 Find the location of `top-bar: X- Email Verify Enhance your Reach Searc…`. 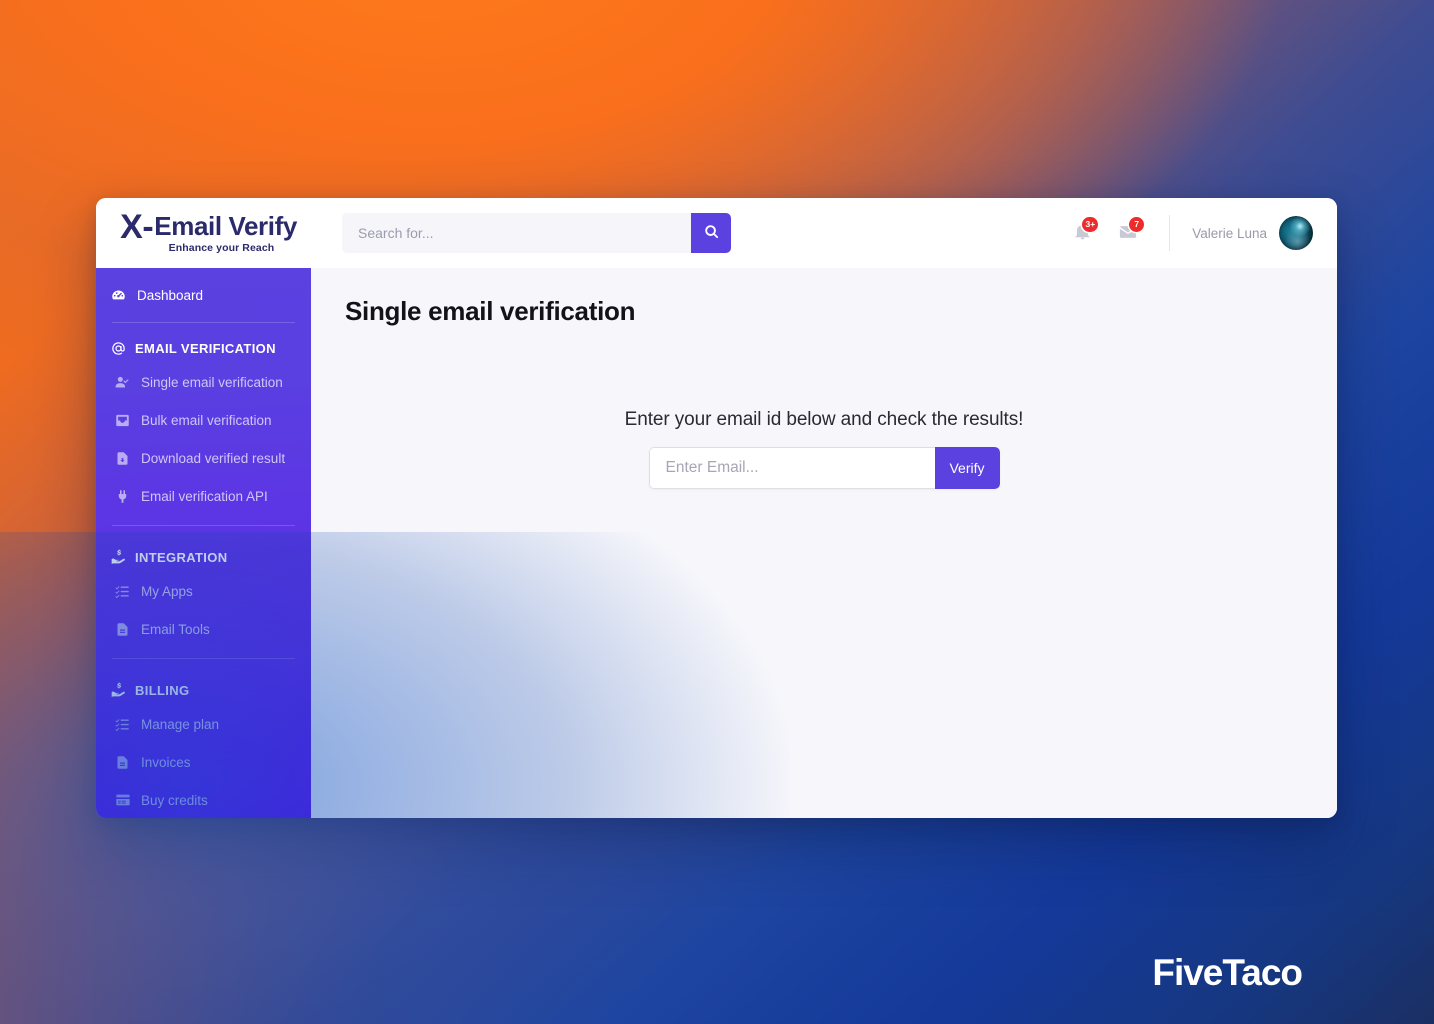

top-bar: X- Email Verify Enhance your Reach Searc… is located at coordinates (716, 233).